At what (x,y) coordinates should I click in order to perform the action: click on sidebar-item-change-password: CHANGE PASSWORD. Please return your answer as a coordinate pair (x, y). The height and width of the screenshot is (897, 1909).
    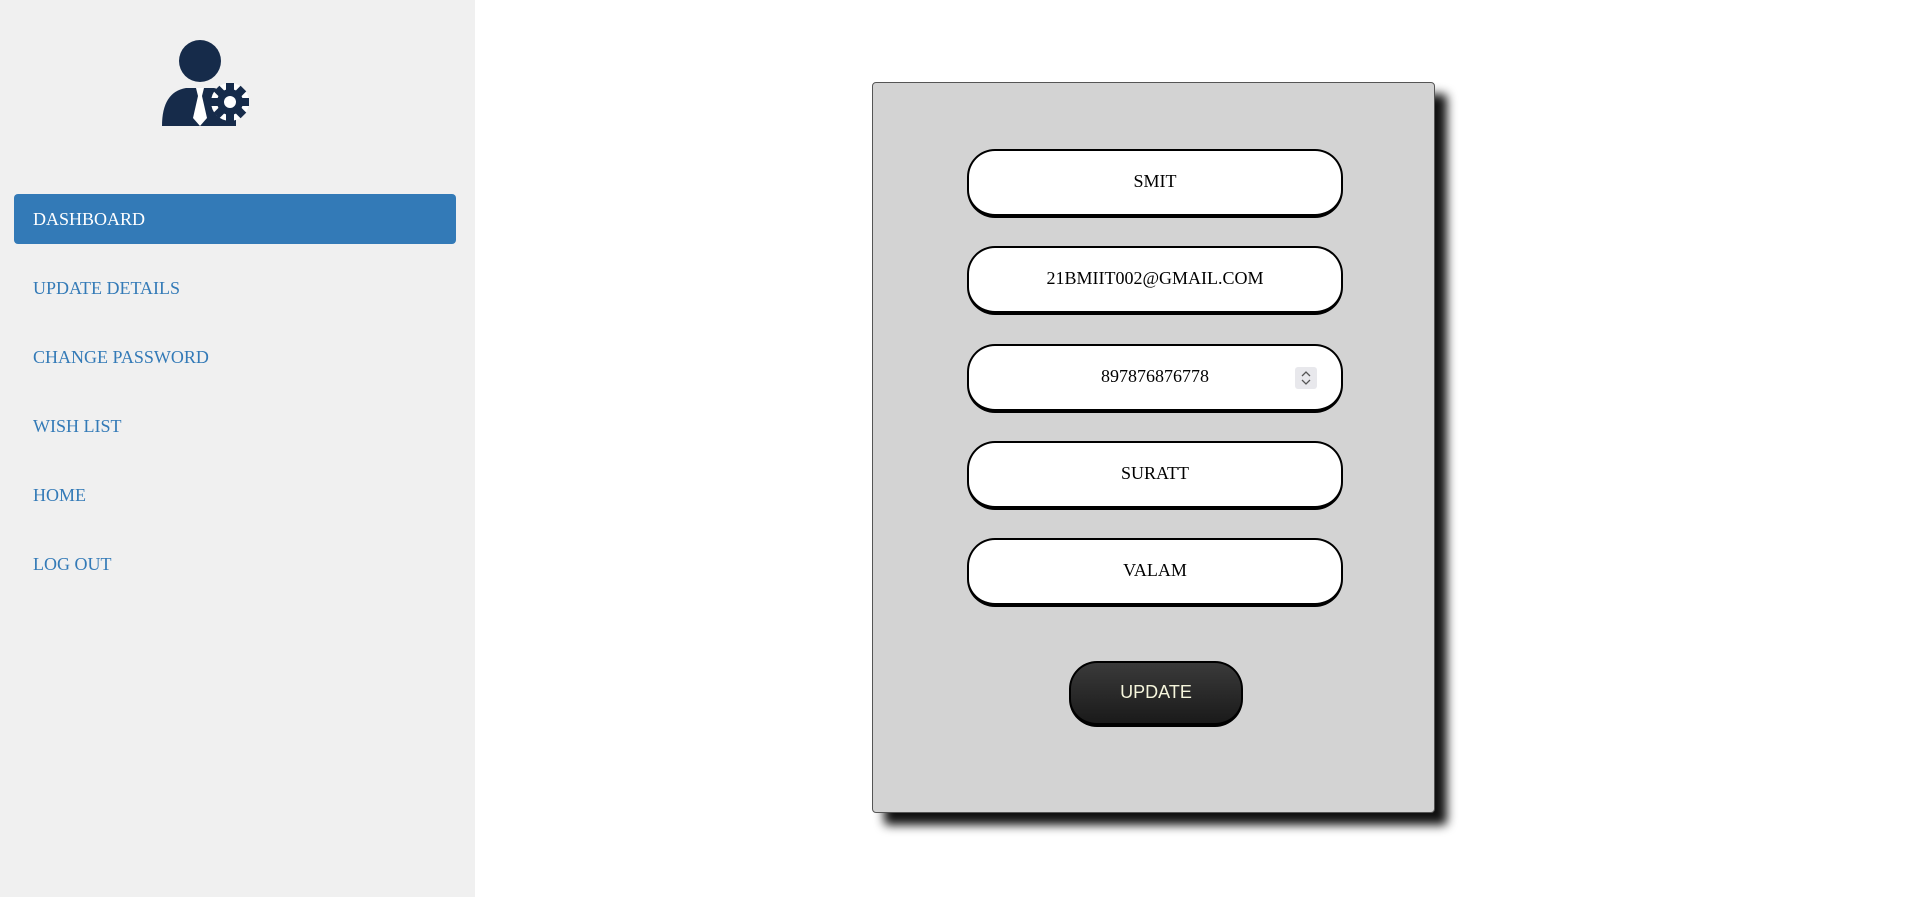
    Looking at the image, I should click on (235, 357).